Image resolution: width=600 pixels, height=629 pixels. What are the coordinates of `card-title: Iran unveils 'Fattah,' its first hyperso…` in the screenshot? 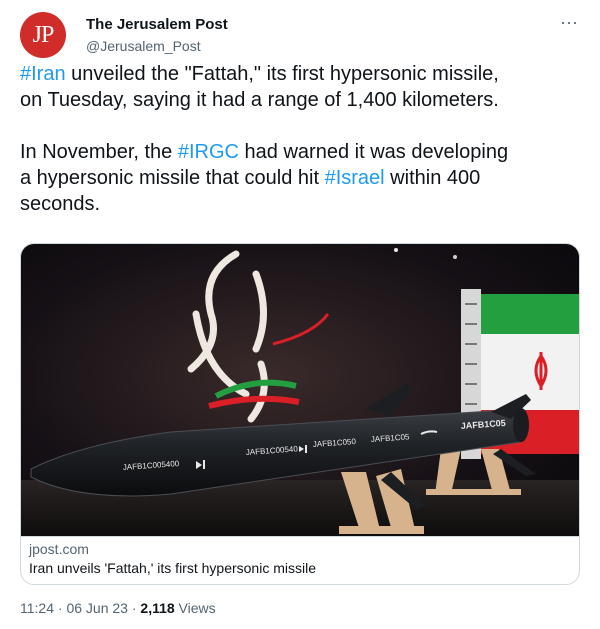 It's located at (172, 568).